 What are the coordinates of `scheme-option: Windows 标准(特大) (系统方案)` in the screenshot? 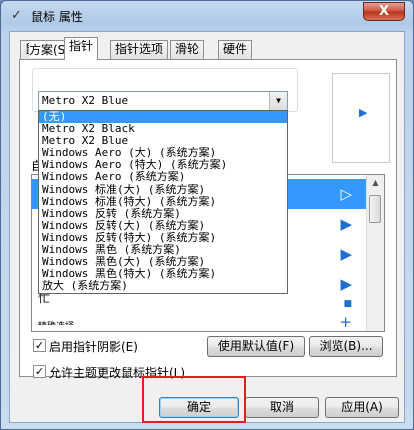 It's located at (163, 202).